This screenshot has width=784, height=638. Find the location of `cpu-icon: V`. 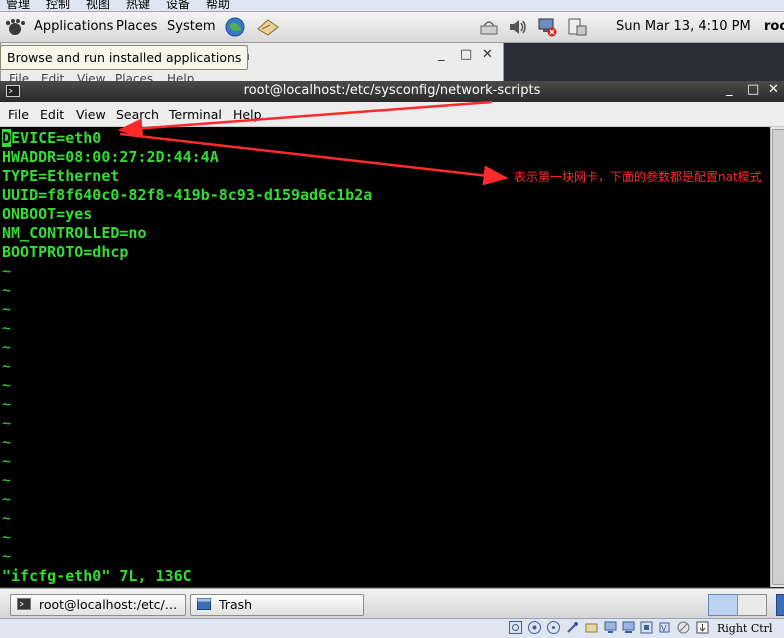

cpu-icon: V is located at coordinates (664, 627).